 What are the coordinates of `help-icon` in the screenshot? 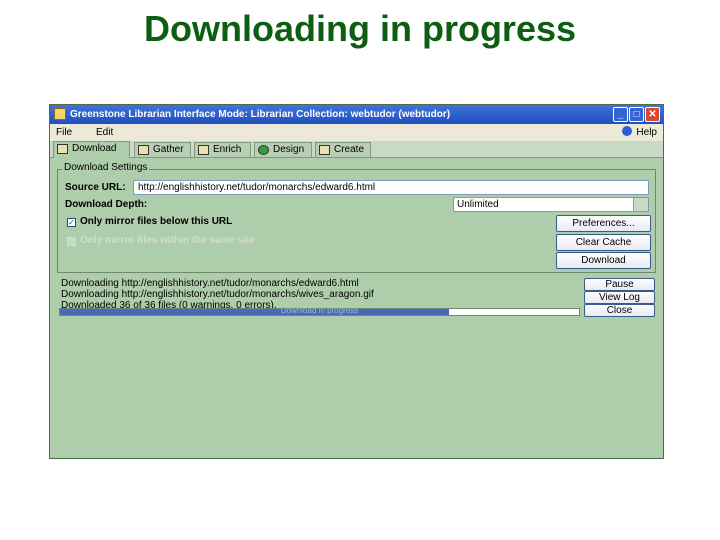 It's located at (627, 131).